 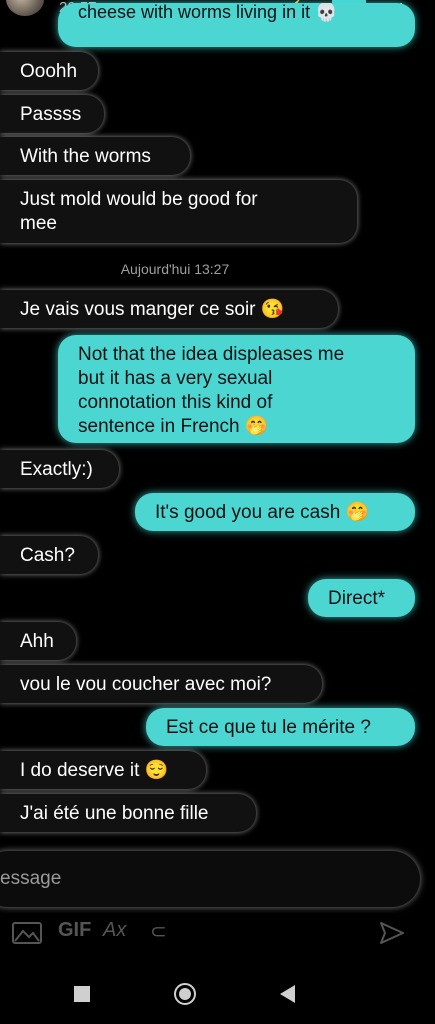 What do you see at coordinates (128, 813) in the screenshot?
I see `message-incoming: J'ai été une bonne fille` at bounding box center [128, 813].